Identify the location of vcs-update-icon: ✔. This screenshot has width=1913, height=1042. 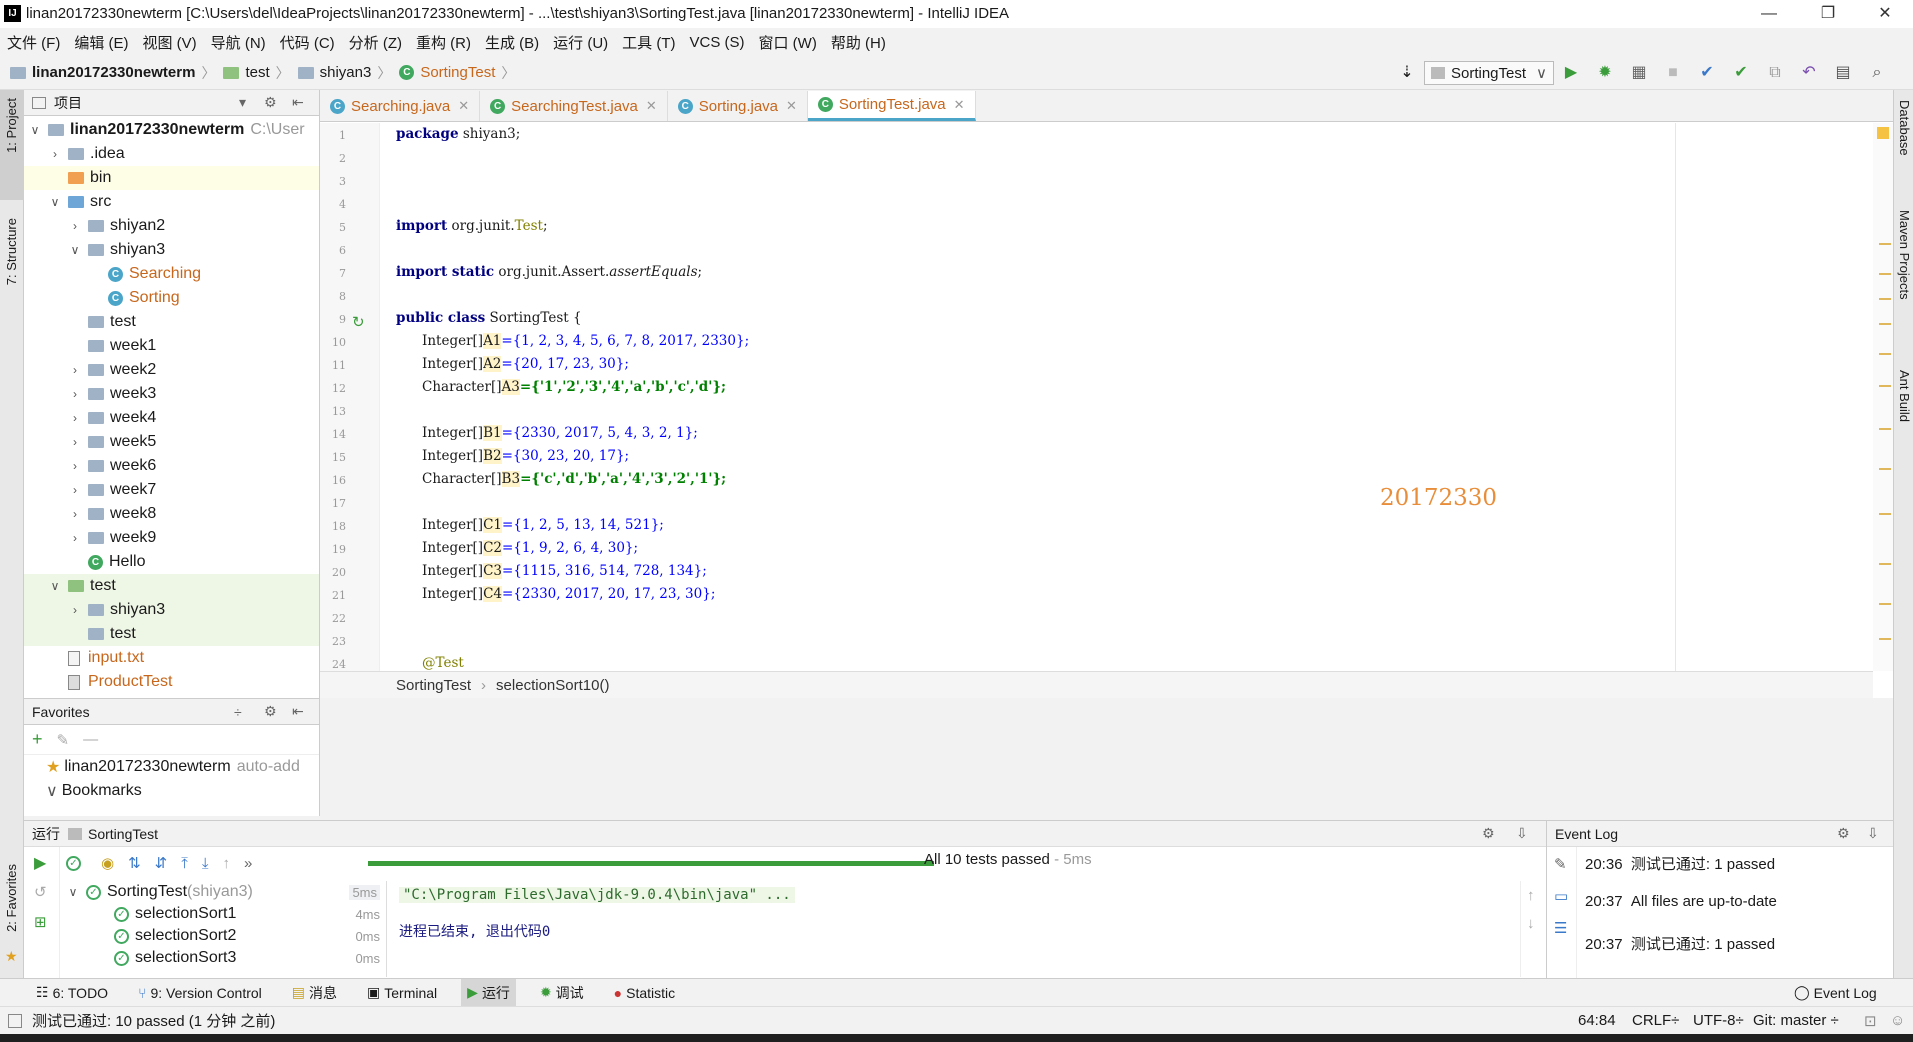
(1707, 73).